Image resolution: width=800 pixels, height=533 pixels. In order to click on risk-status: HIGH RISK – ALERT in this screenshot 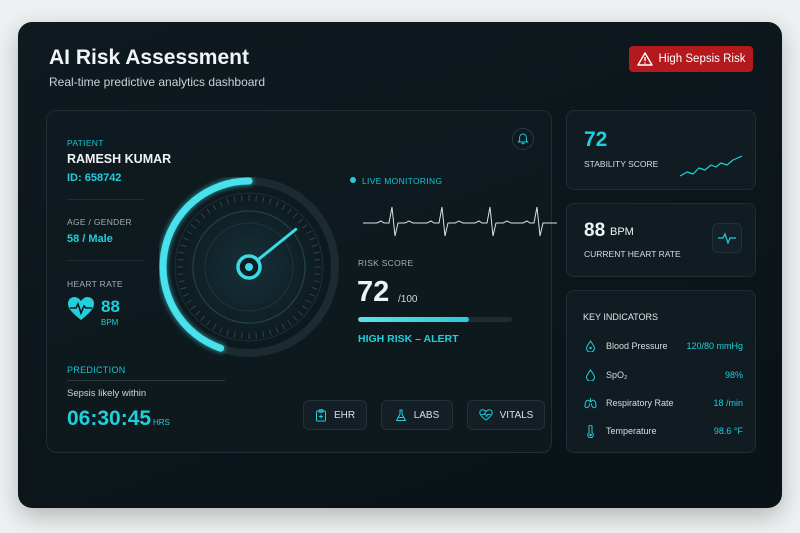, I will do `click(408, 339)`.